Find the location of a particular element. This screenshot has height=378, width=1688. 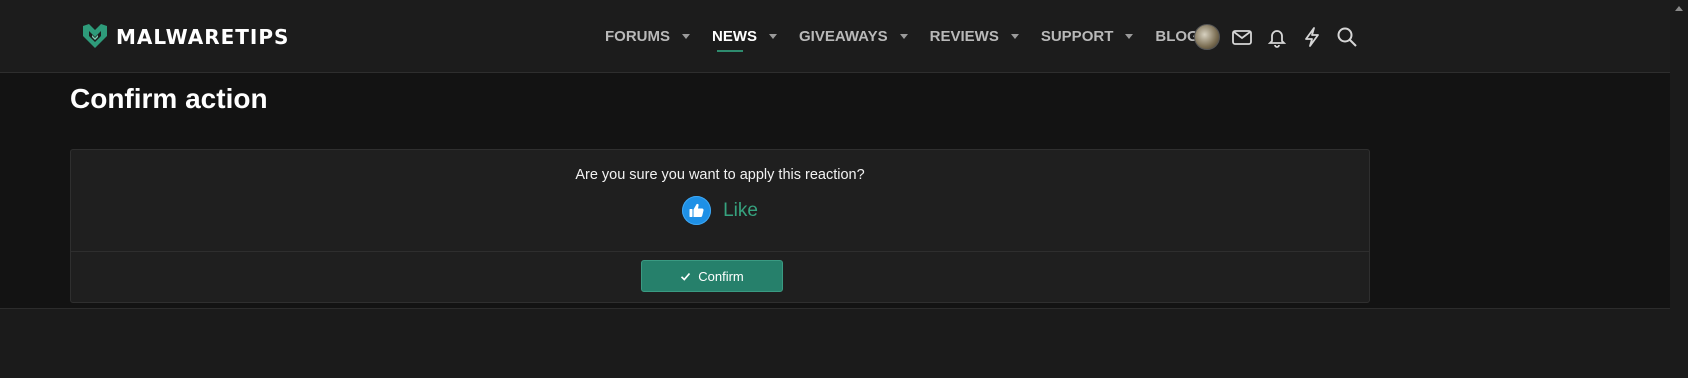

bell-icon is located at coordinates (1277, 39).